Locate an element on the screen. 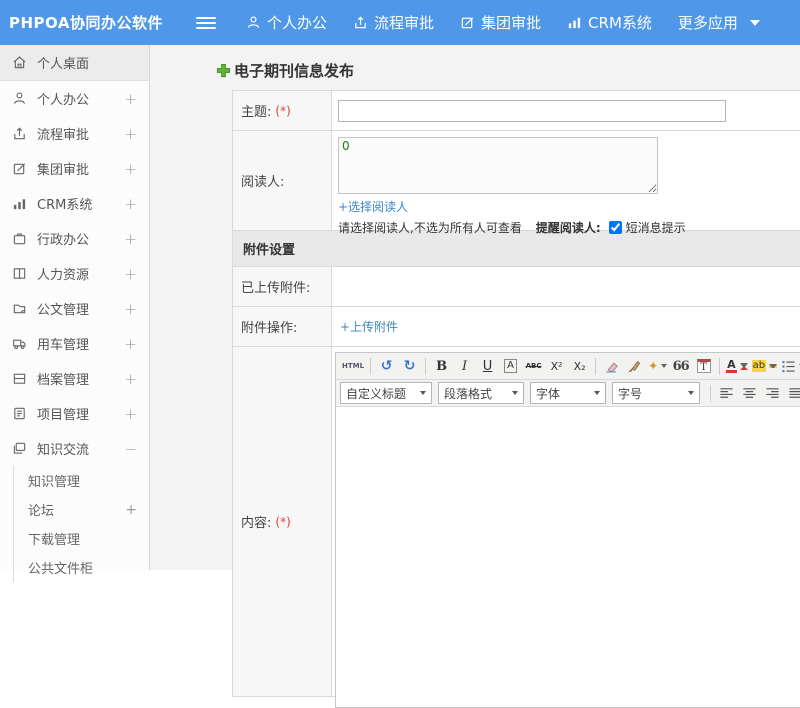 The width and height of the screenshot is (800, 708). quick-format-button: ✦ is located at coordinates (657, 366).